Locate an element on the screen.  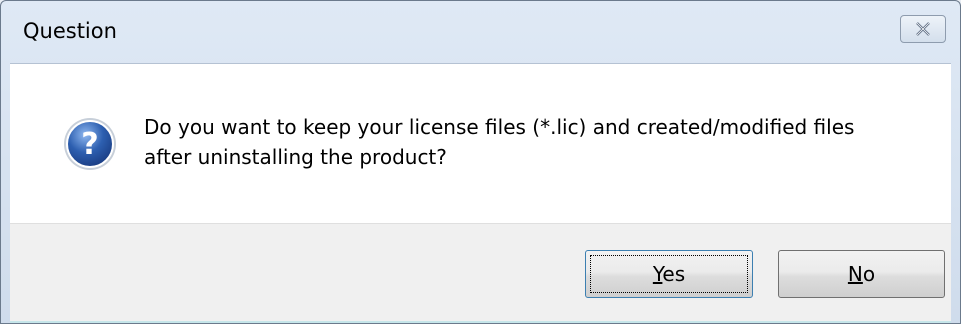
focus-rectangle is located at coordinates (669, 274).